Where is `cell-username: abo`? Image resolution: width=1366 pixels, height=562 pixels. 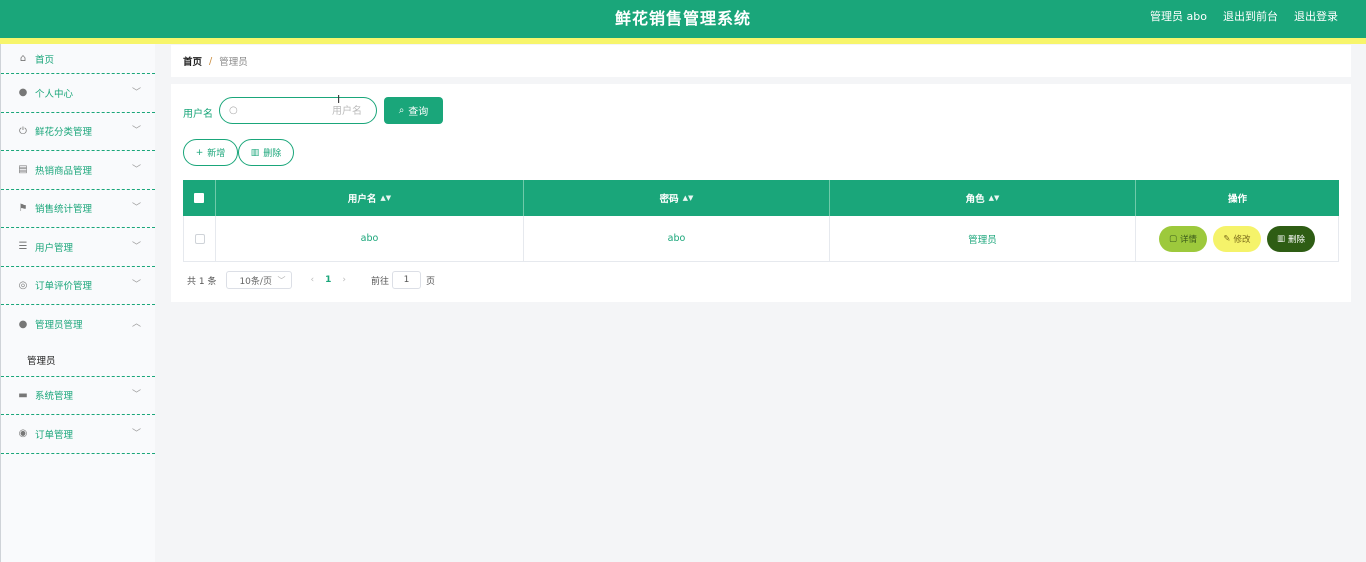
cell-username: abo is located at coordinates (370, 238).